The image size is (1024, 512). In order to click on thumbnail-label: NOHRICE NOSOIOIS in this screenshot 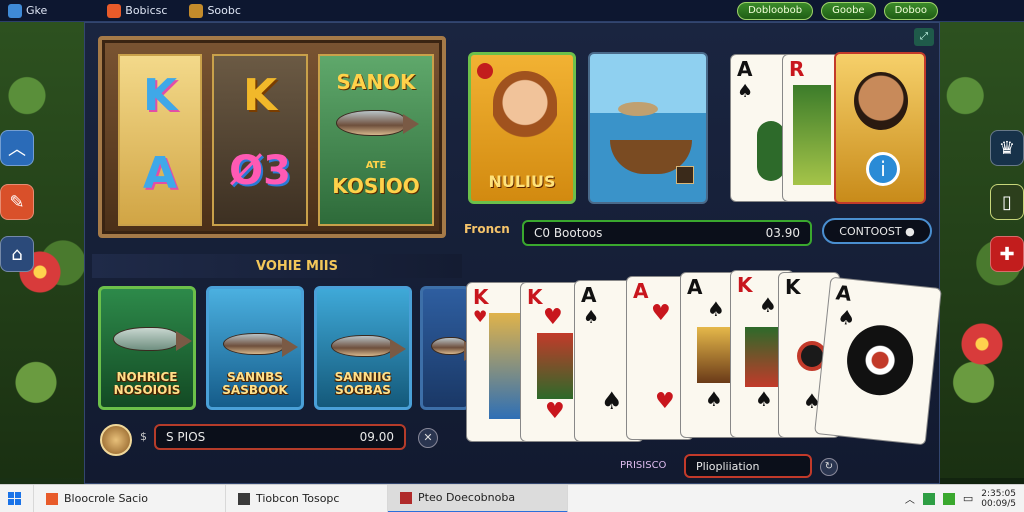, I will do `click(147, 383)`.